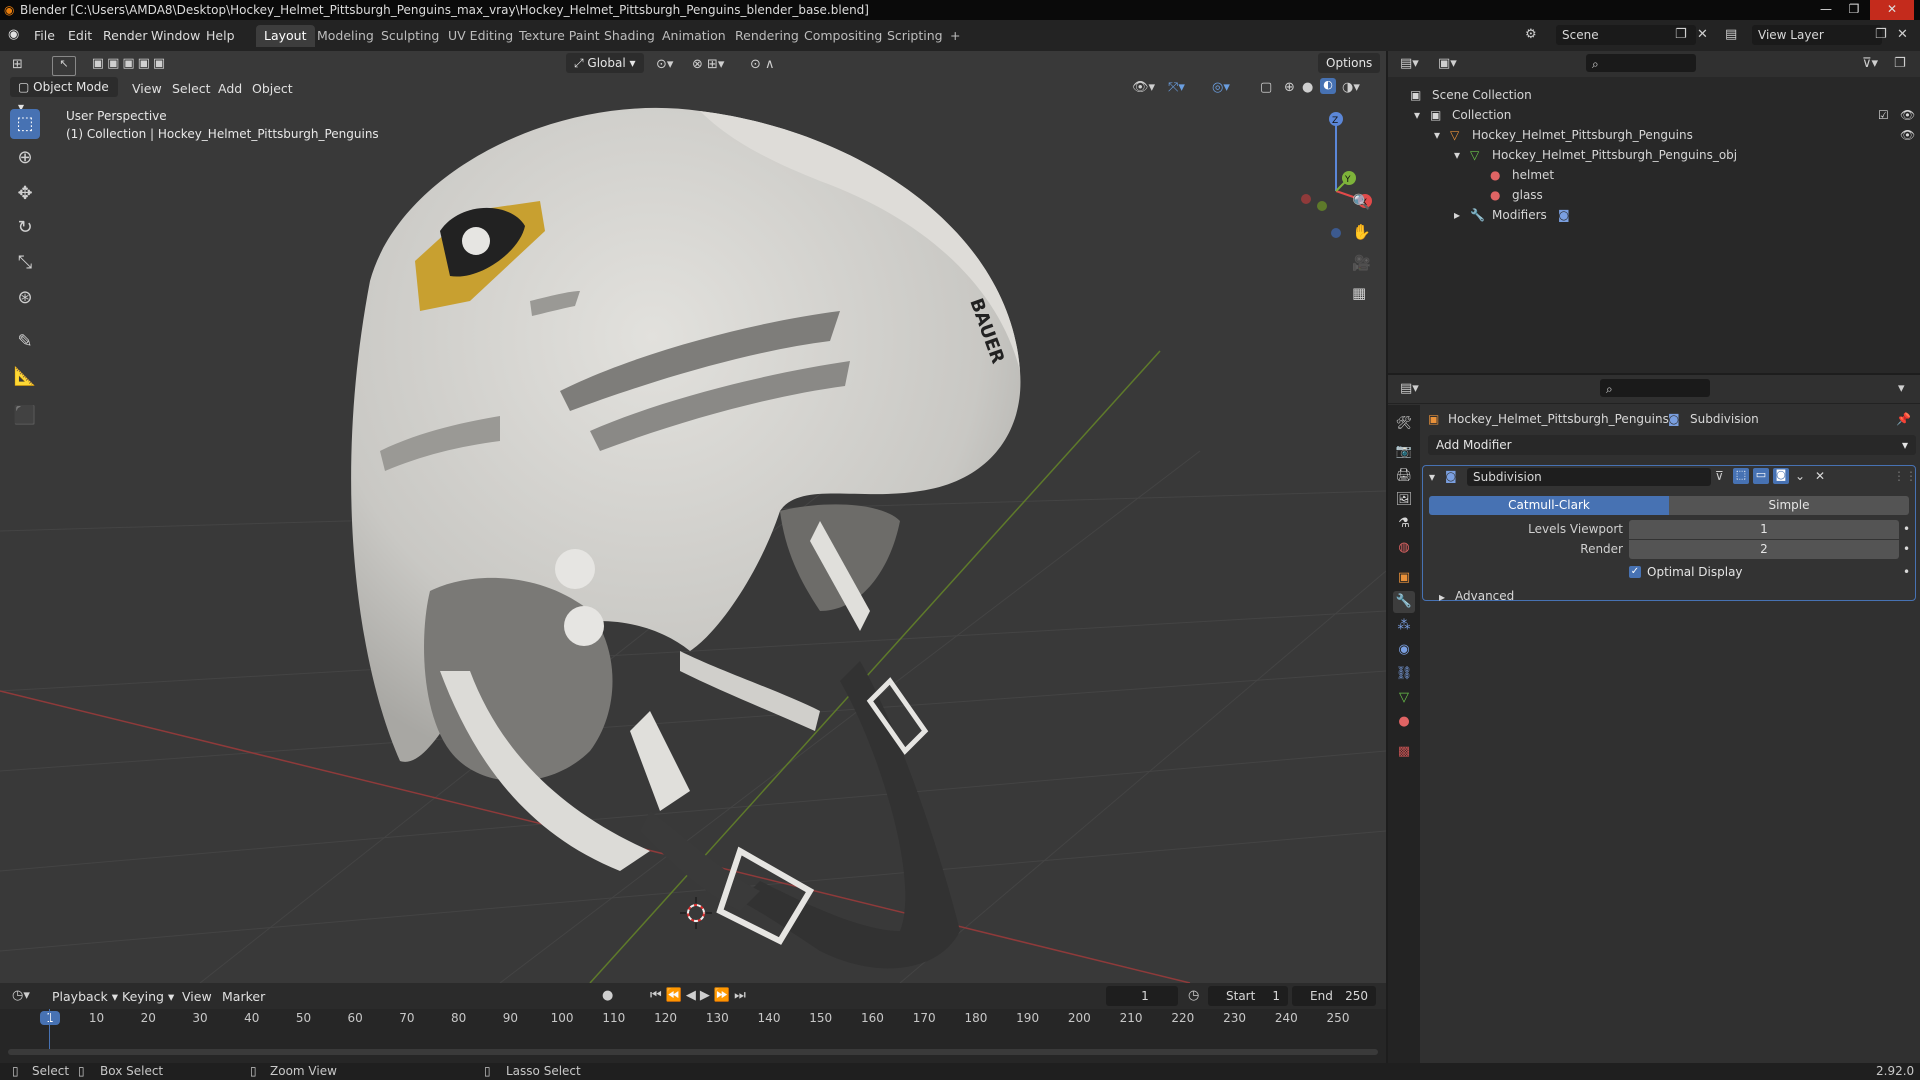 The height and width of the screenshot is (1080, 1920). Describe the element at coordinates (1531, 34) in the screenshot. I see `scene-icon: ⚙` at that location.